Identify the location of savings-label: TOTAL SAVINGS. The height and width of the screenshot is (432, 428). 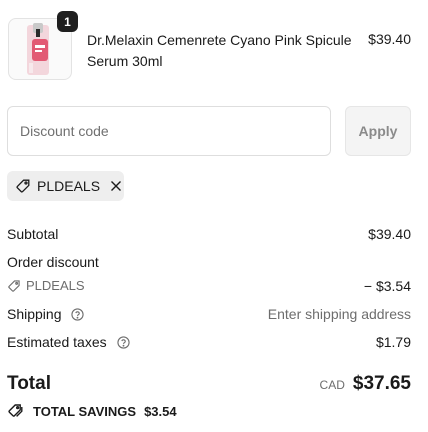
(85, 411).